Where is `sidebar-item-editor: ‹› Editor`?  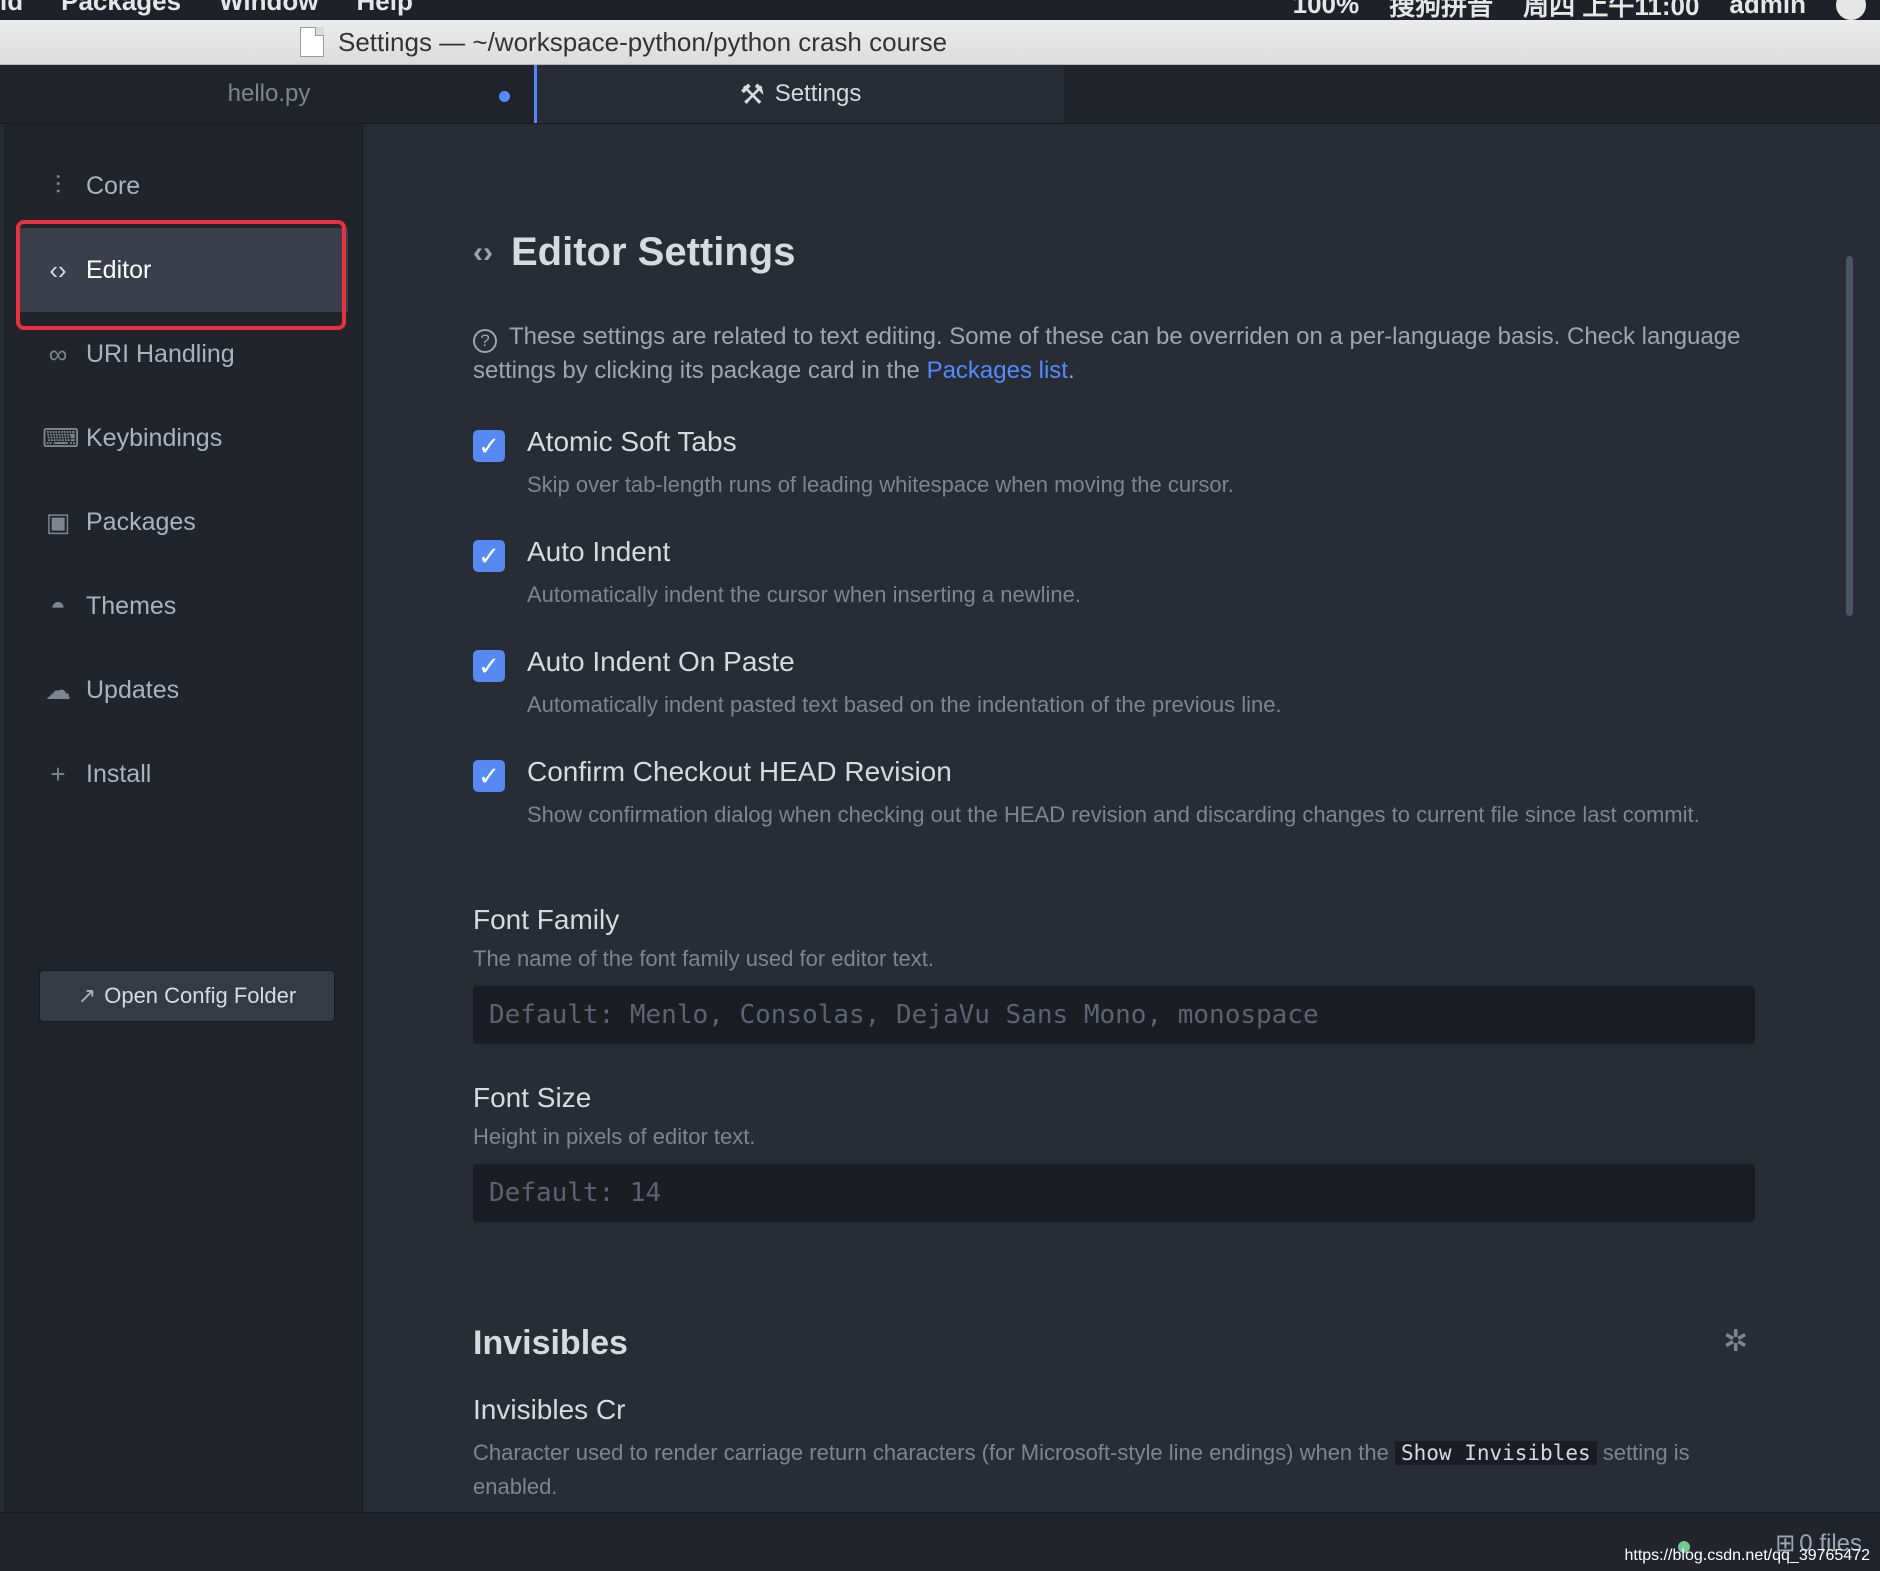
sidebar-item-editor: ‹› Editor is located at coordinates (183, 270).